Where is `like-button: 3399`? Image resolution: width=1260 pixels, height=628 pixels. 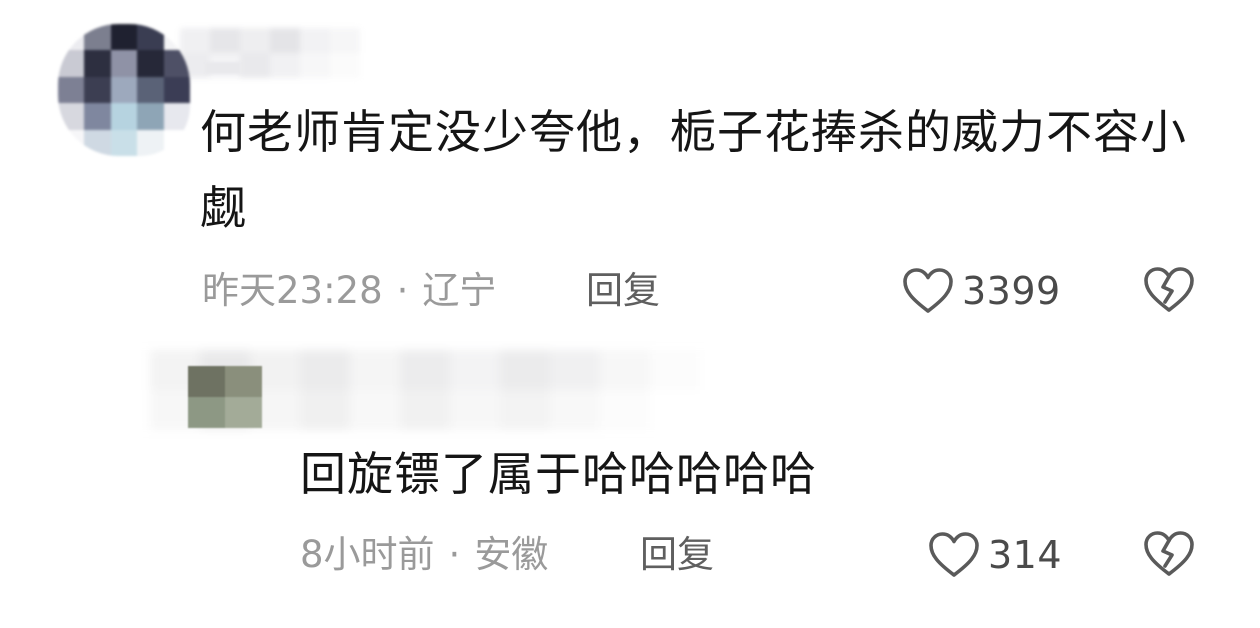 like-button: 3399 is located at coordinates (981, 291).